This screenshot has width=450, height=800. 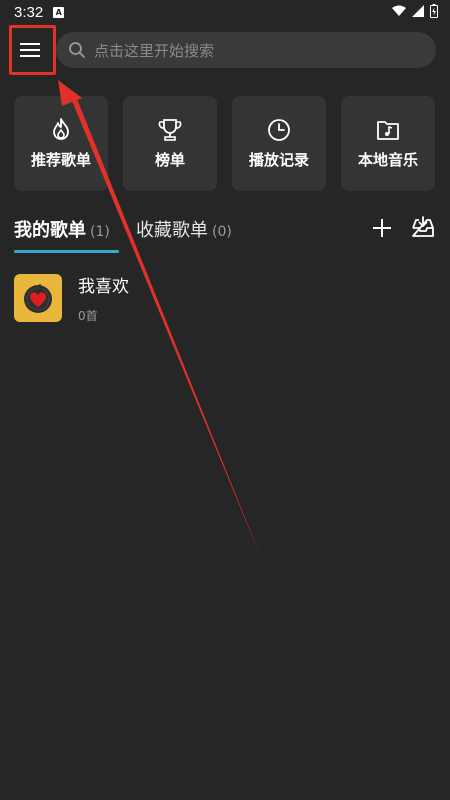 I want to click on tile-recommended-playlists: 推荐歌单, so click(x=61, y=143).